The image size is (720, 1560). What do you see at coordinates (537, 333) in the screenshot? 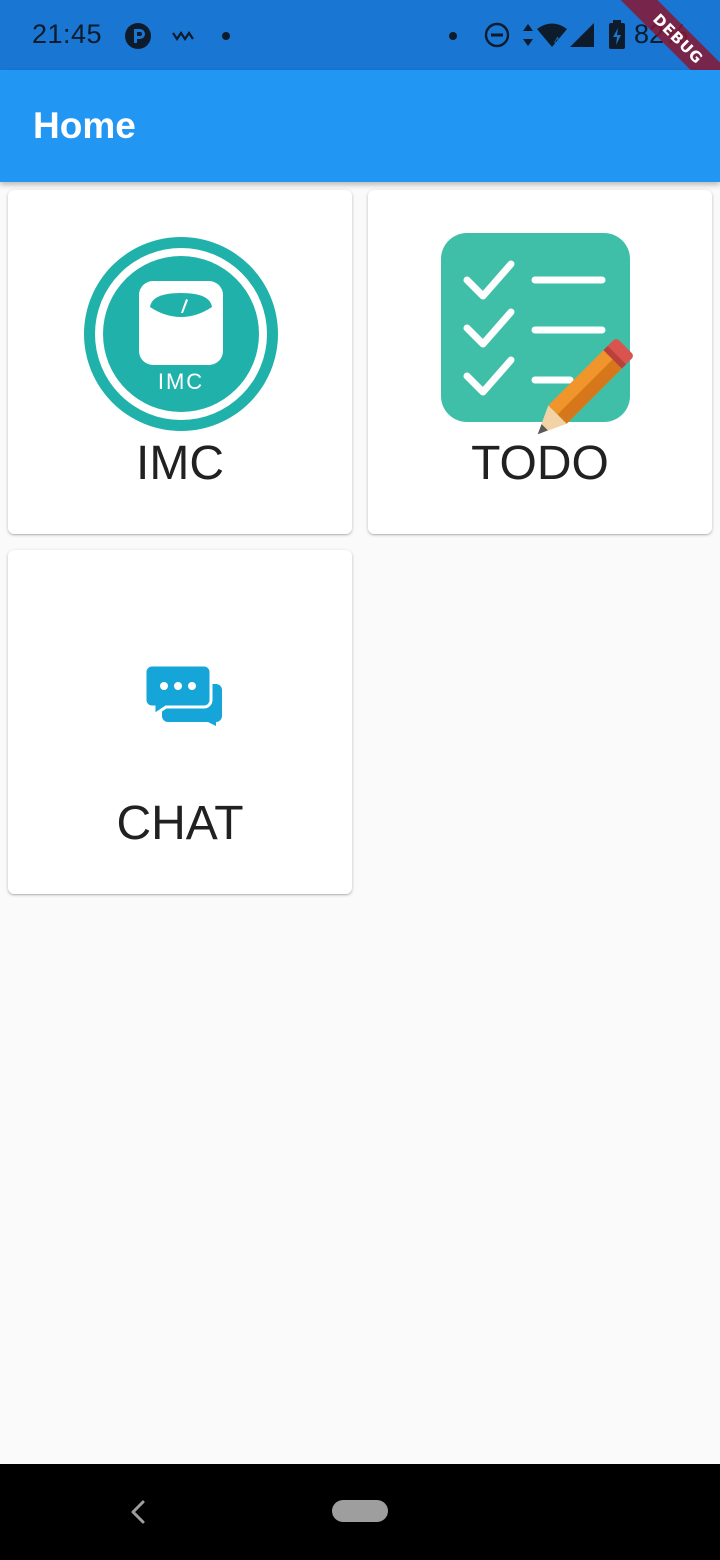
I see `checklist-icon` at bounding box center [537, 333].